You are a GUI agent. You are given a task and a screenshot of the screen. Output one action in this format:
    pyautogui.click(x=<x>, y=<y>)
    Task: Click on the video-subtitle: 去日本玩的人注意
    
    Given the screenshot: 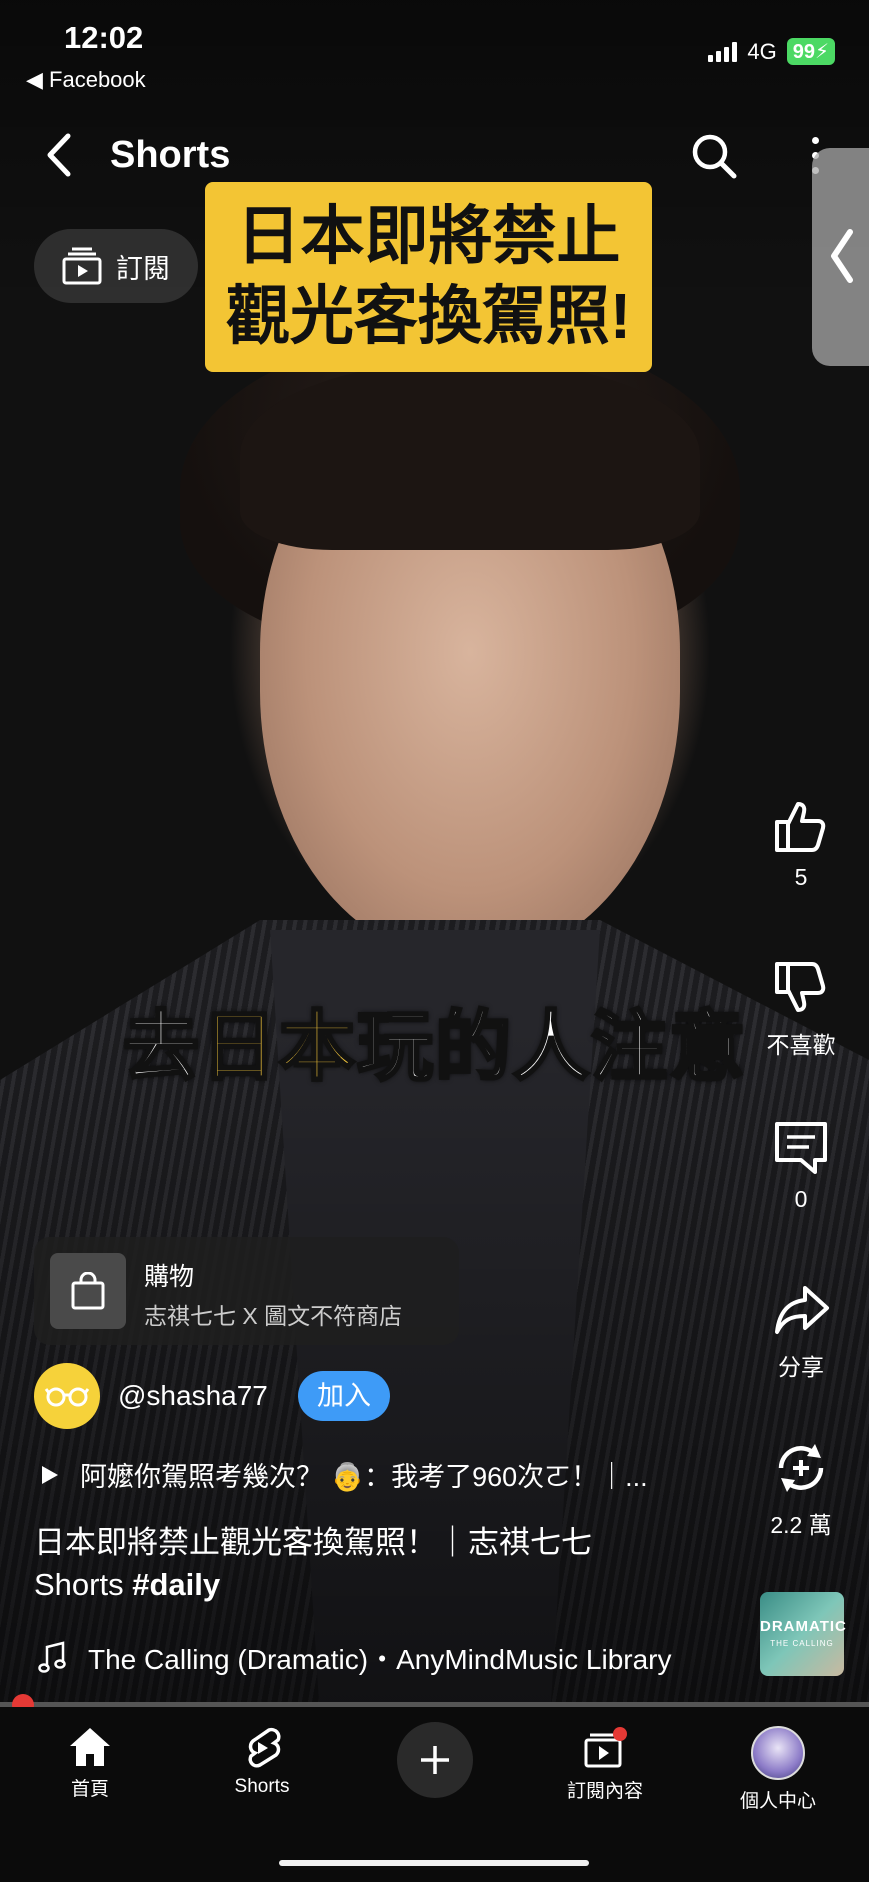 What is the action you would take?
    pyautogui.click(x=435, y=1040)
    